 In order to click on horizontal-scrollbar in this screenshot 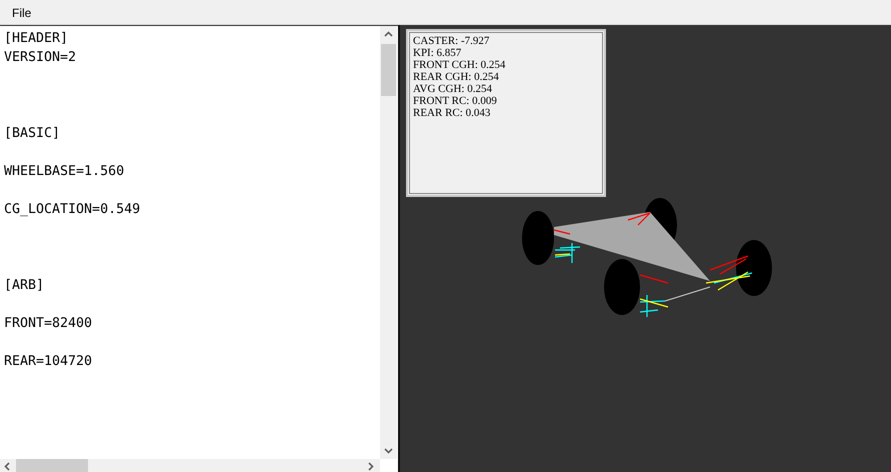, I will do `click(190, 465)`.